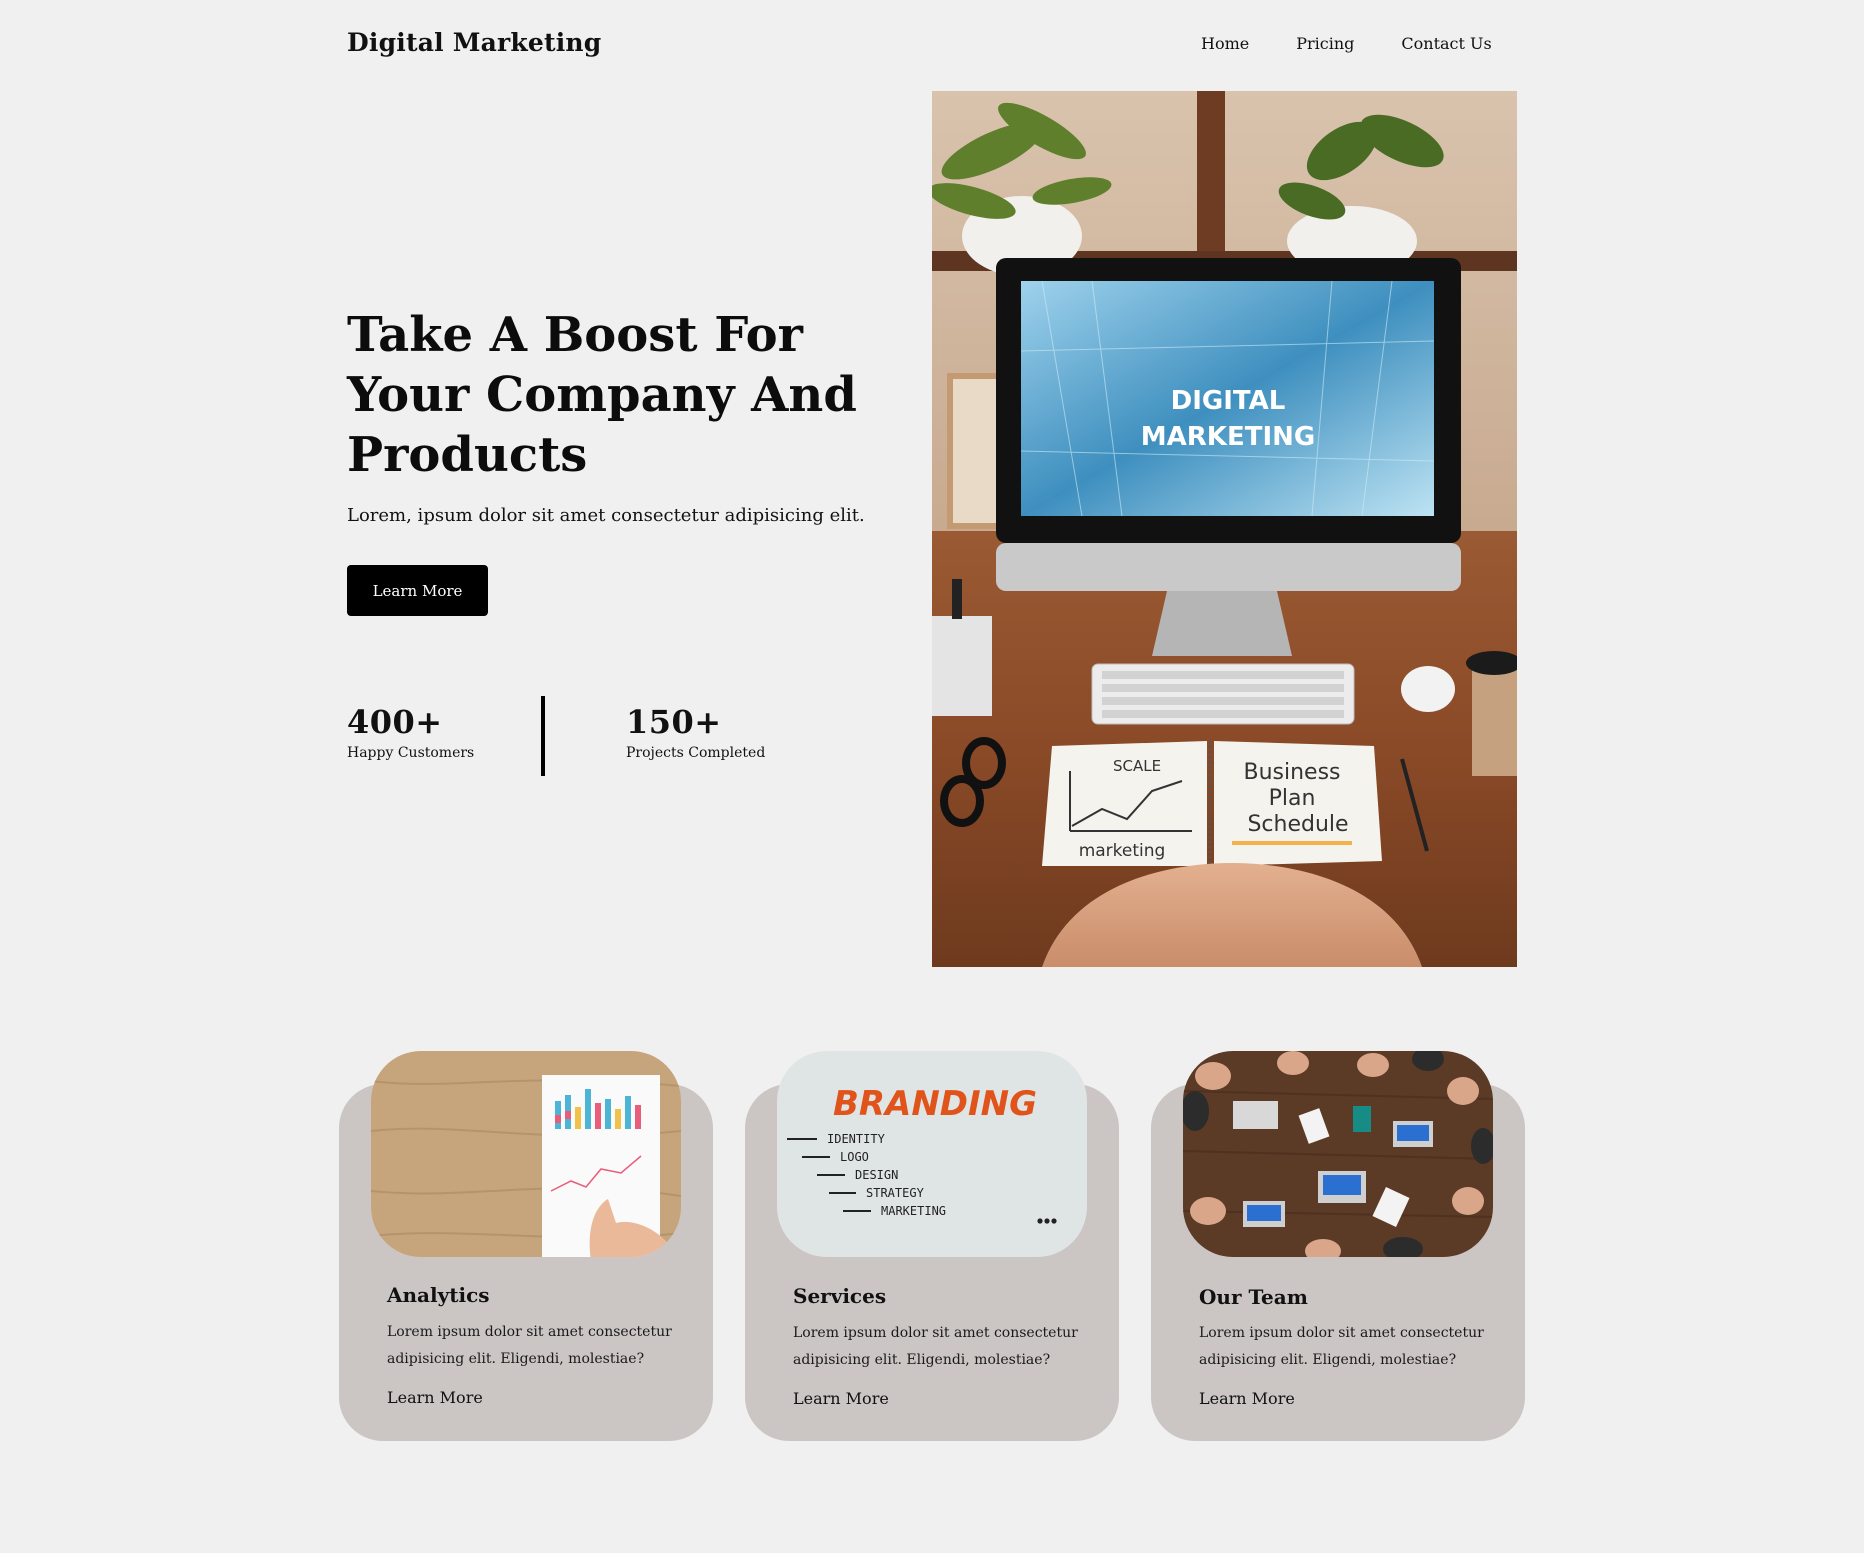 The image size is (1864, 1553). Describe the element at coordinates (841, 1398) in the screenshot. I see `card-link-services: Learn More` at that location.